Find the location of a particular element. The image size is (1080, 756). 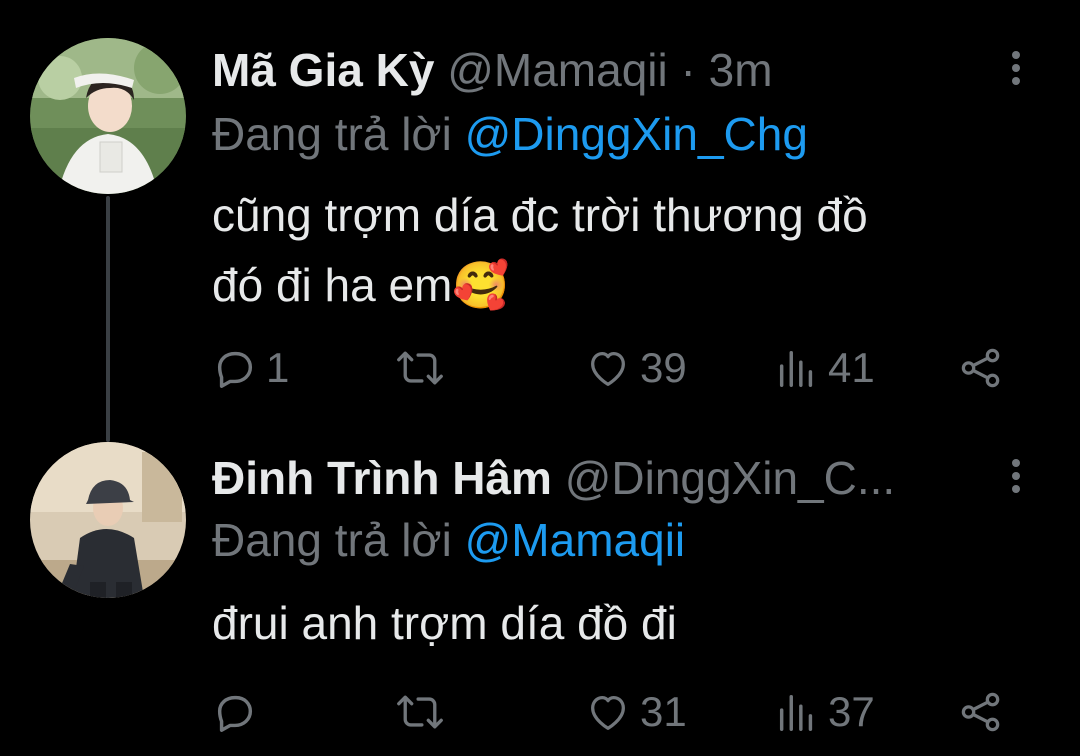

tweet-text-line: cũng trợm día đc trời thương đồ is located at coordinates (540, 215).